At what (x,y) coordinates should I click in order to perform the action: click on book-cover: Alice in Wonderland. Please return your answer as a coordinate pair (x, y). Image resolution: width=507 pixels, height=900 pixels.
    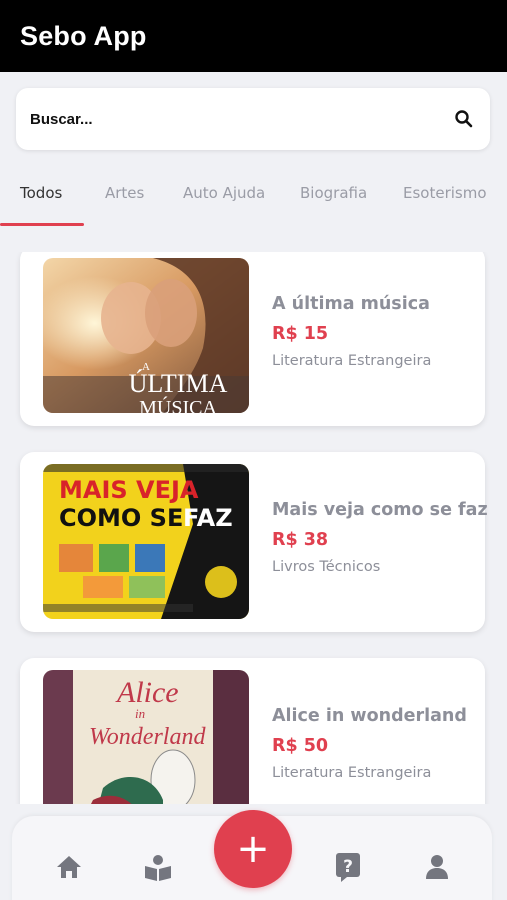
    Looking at the image, I should click on (146, 737).